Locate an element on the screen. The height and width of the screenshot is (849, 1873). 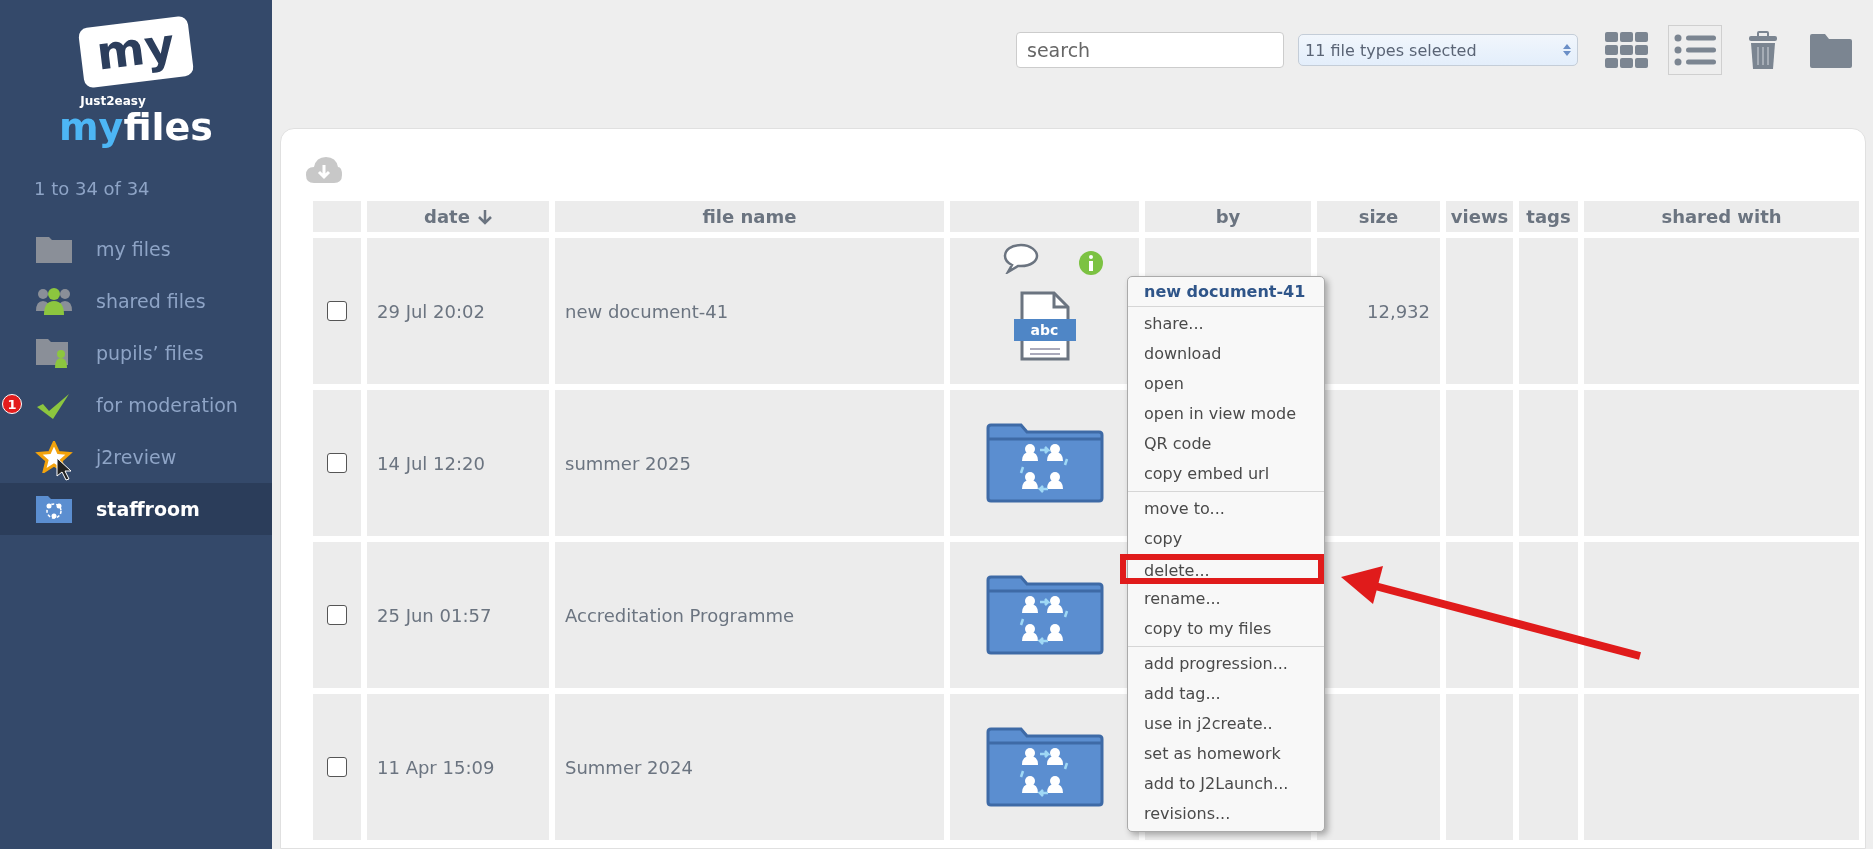
menu-item: set as homework is located at coordinates (1226, 754).